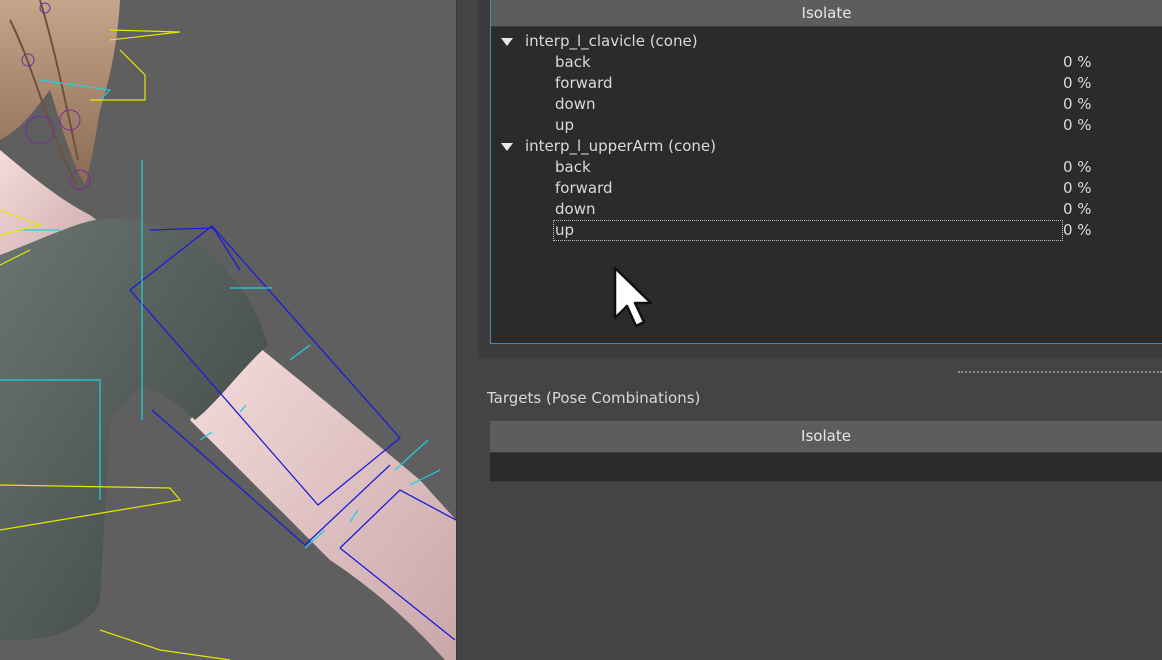 The width and height of the screenshot is (1162, 660). Describe the element at coordinates (633, 297) in the screenshot. I see `mouse-pointer-icon` at that location.